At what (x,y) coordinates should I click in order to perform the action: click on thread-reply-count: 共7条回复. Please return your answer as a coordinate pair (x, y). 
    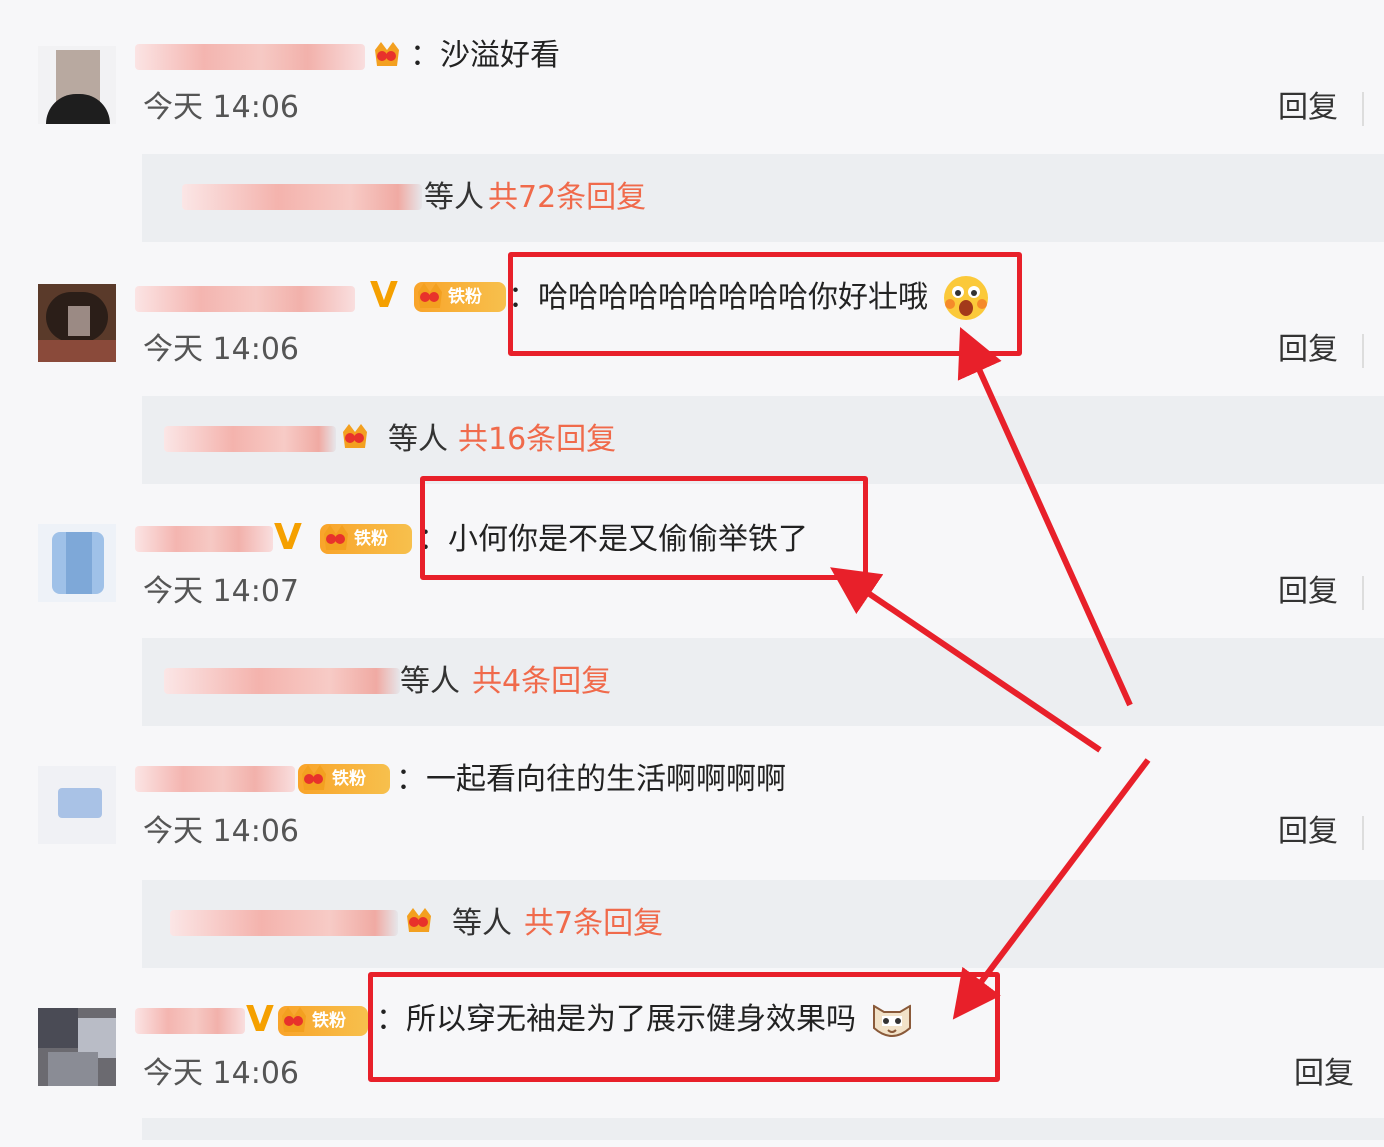
    Looking at the image, I should click on (593, 924).